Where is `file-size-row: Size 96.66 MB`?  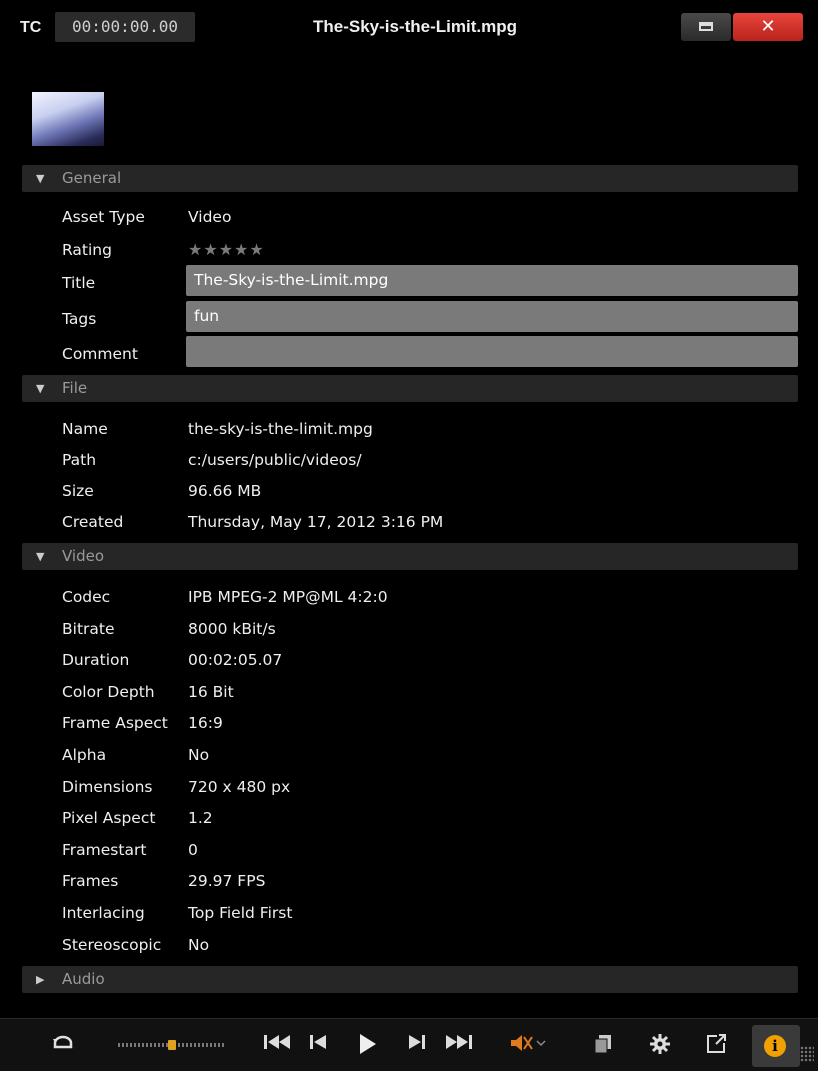
file-size-row: Size 96.66 MB is located at coordinates (409, 492).